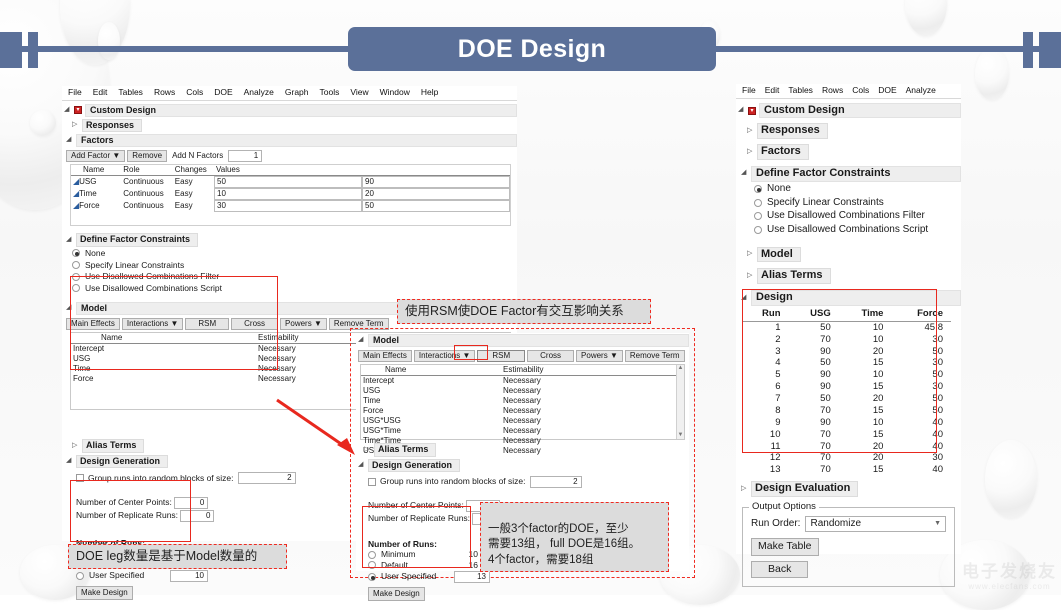 The height and width of the screenshot is (610, 1061). What do you see at coordinates (436, 182) in the screenshot?
I see `factor-high: 90` at bounding box center [436, 182].